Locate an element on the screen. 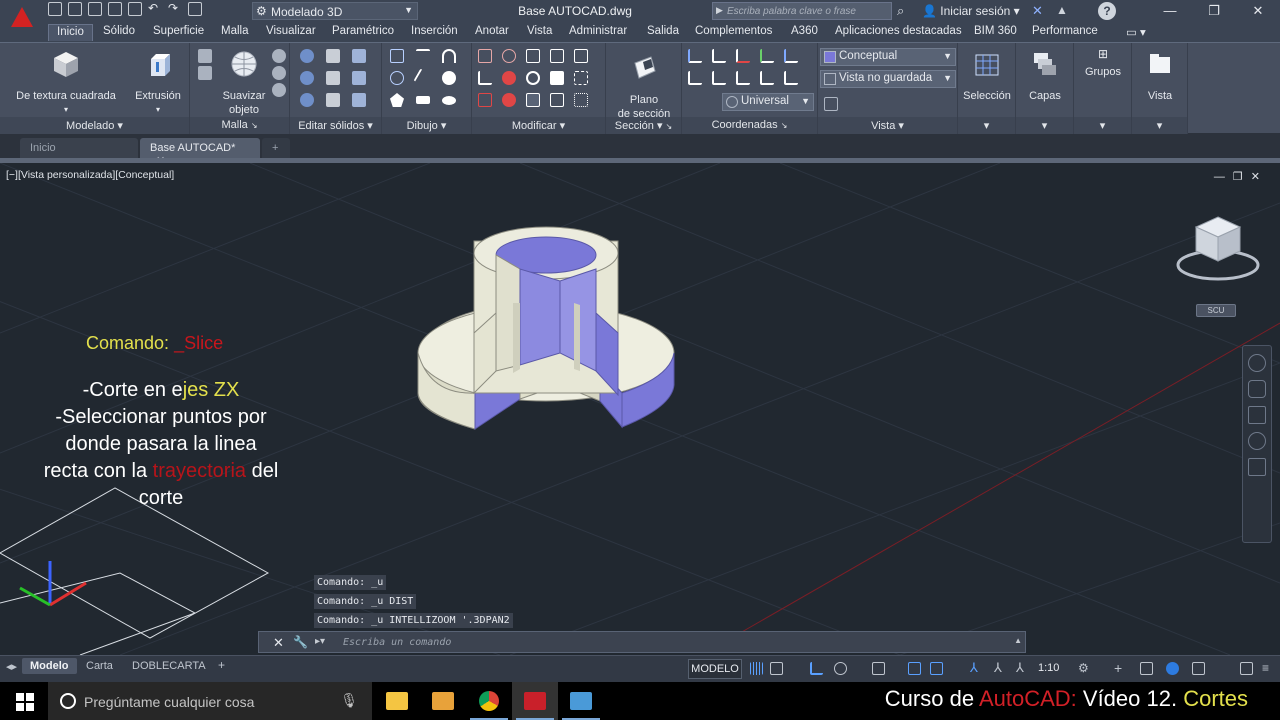  sign-in-button: 👤 Iniciar sesión ▾ is located at coordinates (971, 11).